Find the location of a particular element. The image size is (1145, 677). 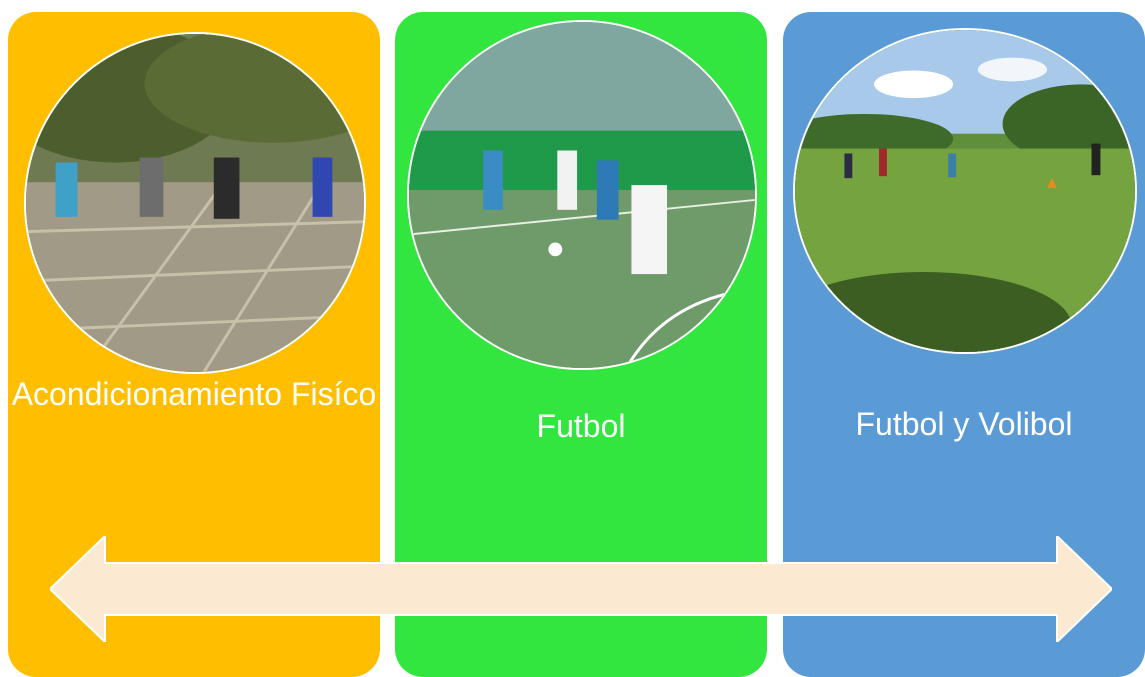

panel-label-futbol-volibol: Futbol y Volibol is located at coordinates (964, 424).